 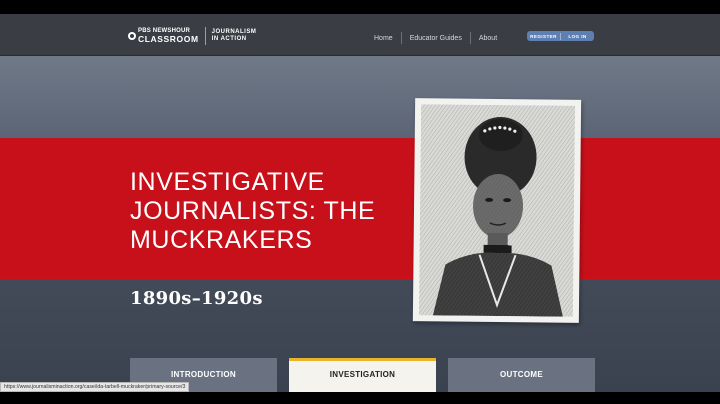 What do you see at coordinates (521, 375) in the screenshot?
I see `tab-outcome: OUTCOME` at bounding box center [521, 375].